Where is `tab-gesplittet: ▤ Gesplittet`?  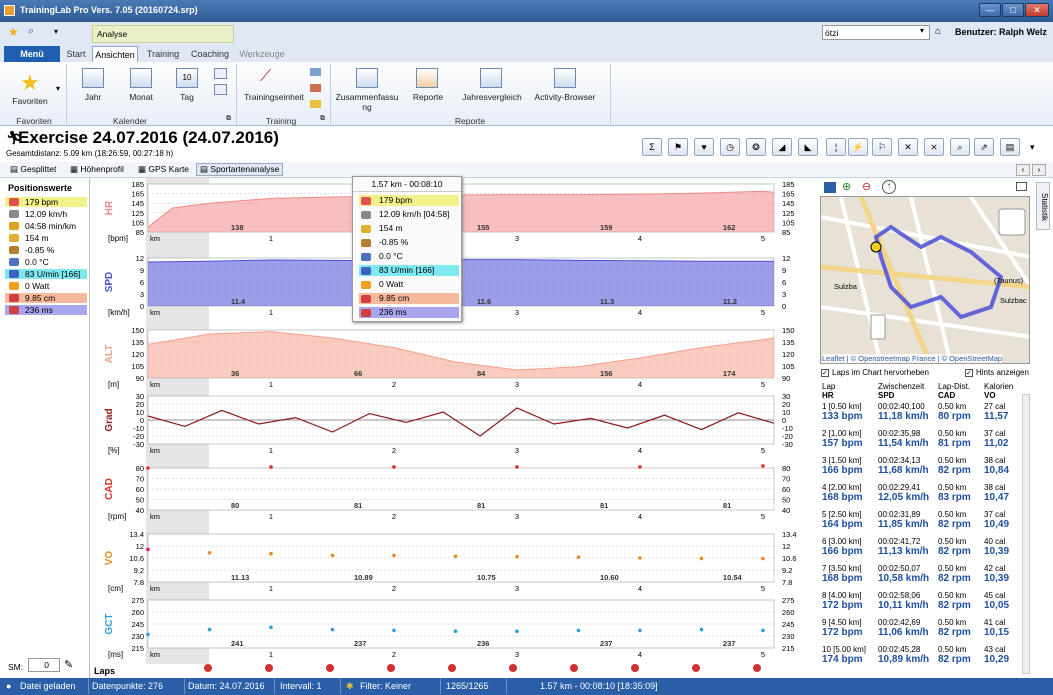
tab-gesplittet: ▤ Gesplittet is located at coordinates (33, 169).